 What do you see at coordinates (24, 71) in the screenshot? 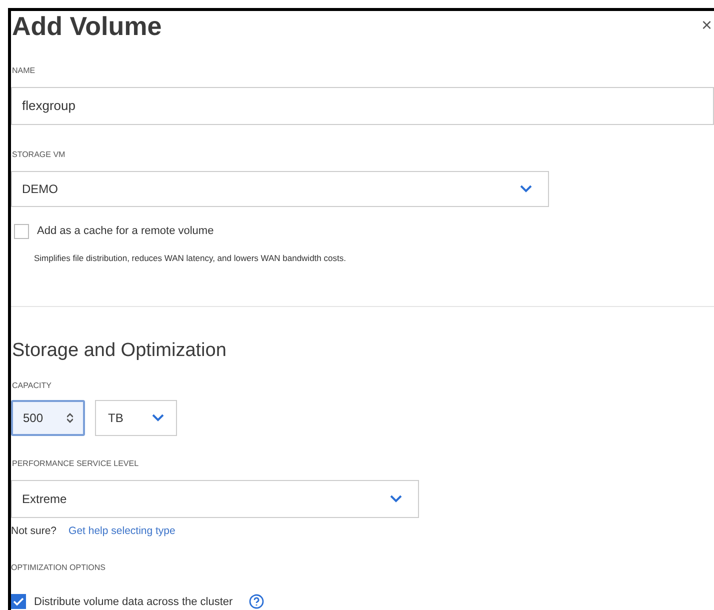
I see `field-label: NAME` at bounding box center [24, 71].